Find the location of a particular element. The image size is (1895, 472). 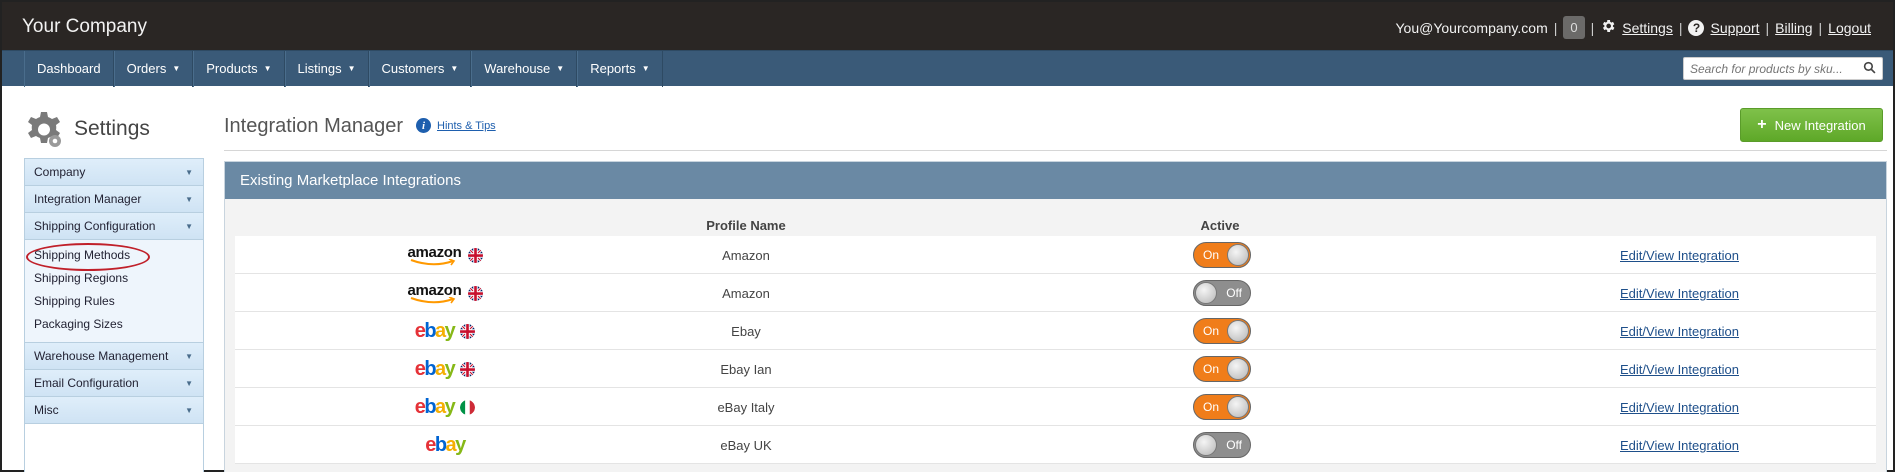

table-row: ebay Ebay Ian On Edit/View Integration is located at coordinates (1055, 369).